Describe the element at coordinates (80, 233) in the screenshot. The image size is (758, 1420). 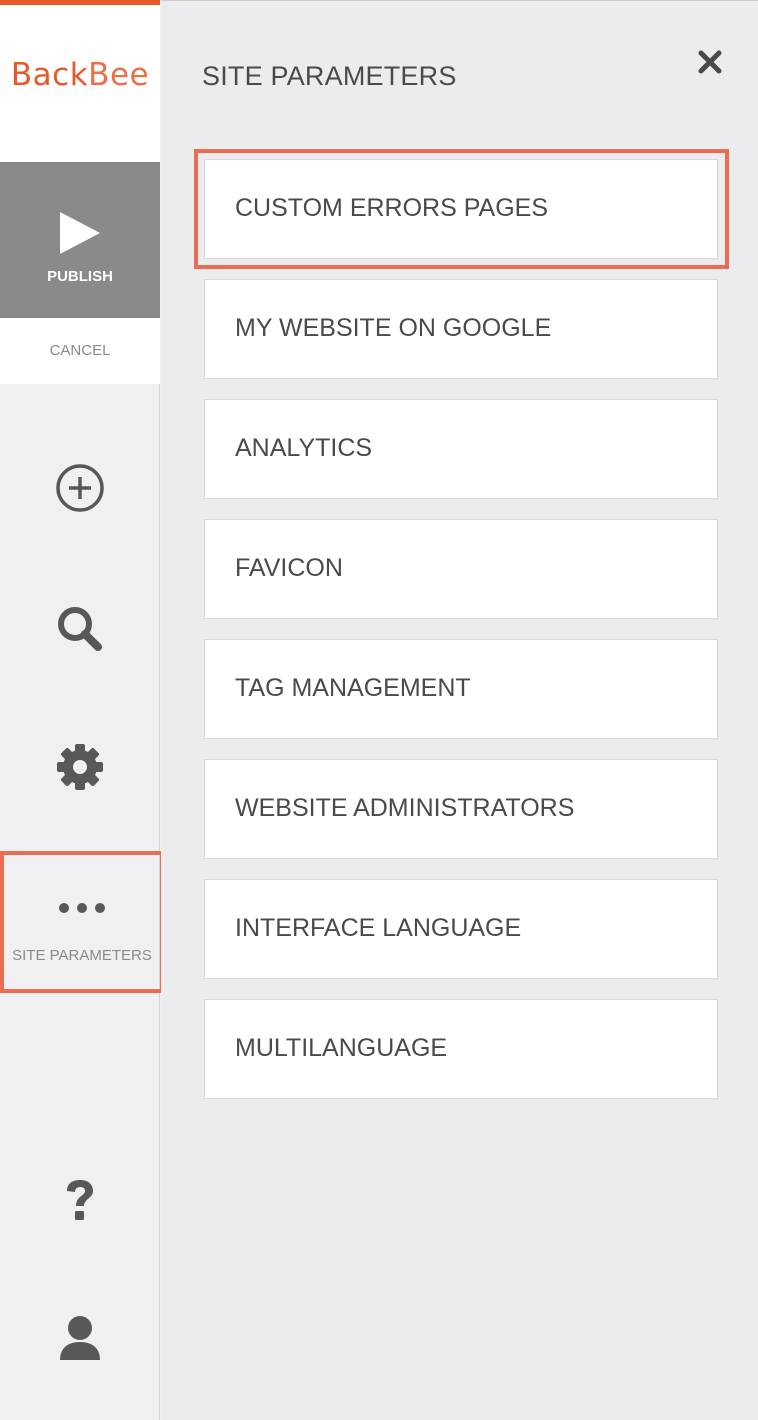
I see `play-icon` at that location.